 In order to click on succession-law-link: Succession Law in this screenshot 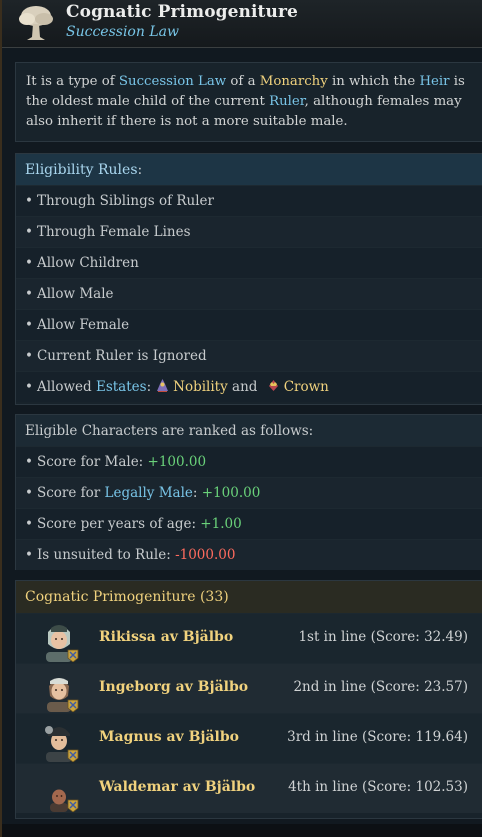, I will do `click(172, 81)`.